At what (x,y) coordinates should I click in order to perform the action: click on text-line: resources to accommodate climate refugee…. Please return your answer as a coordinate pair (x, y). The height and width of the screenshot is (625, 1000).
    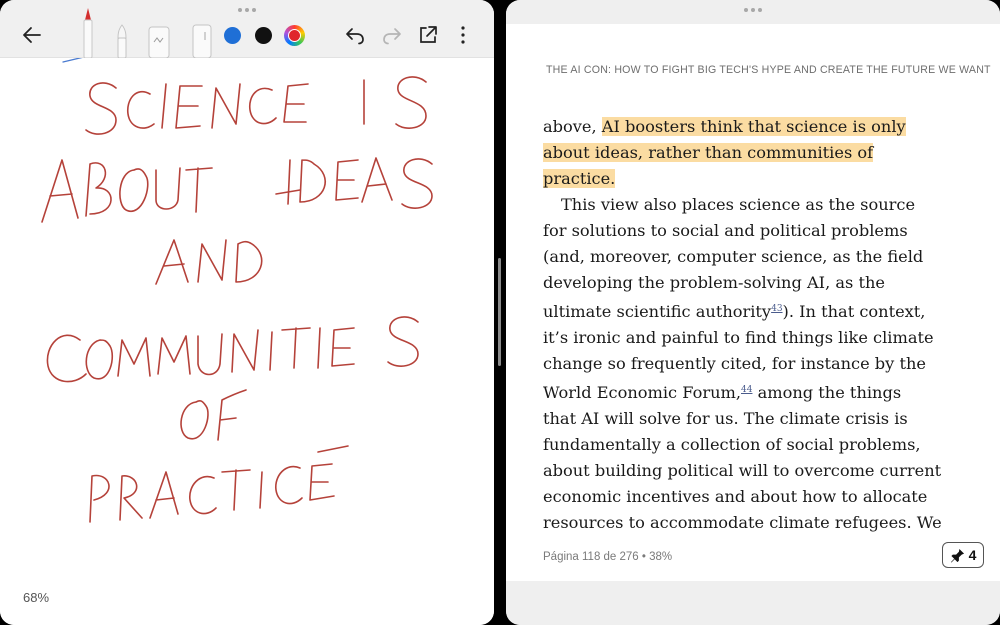
    Looking at the image, I should click on (742, 522).